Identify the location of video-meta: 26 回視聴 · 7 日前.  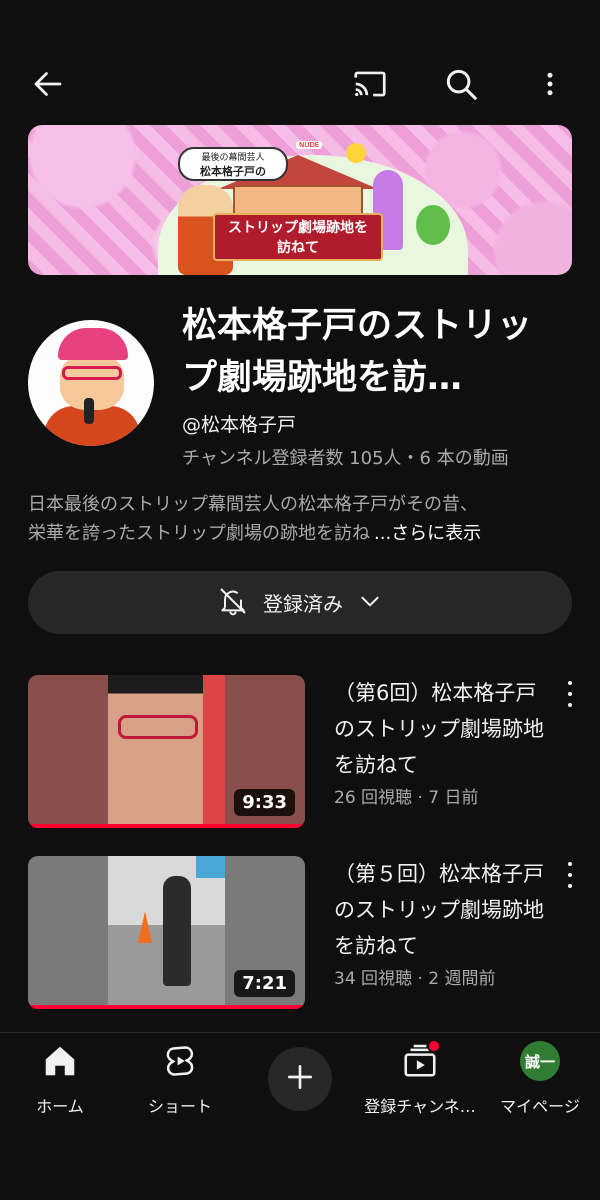
(406, 798).